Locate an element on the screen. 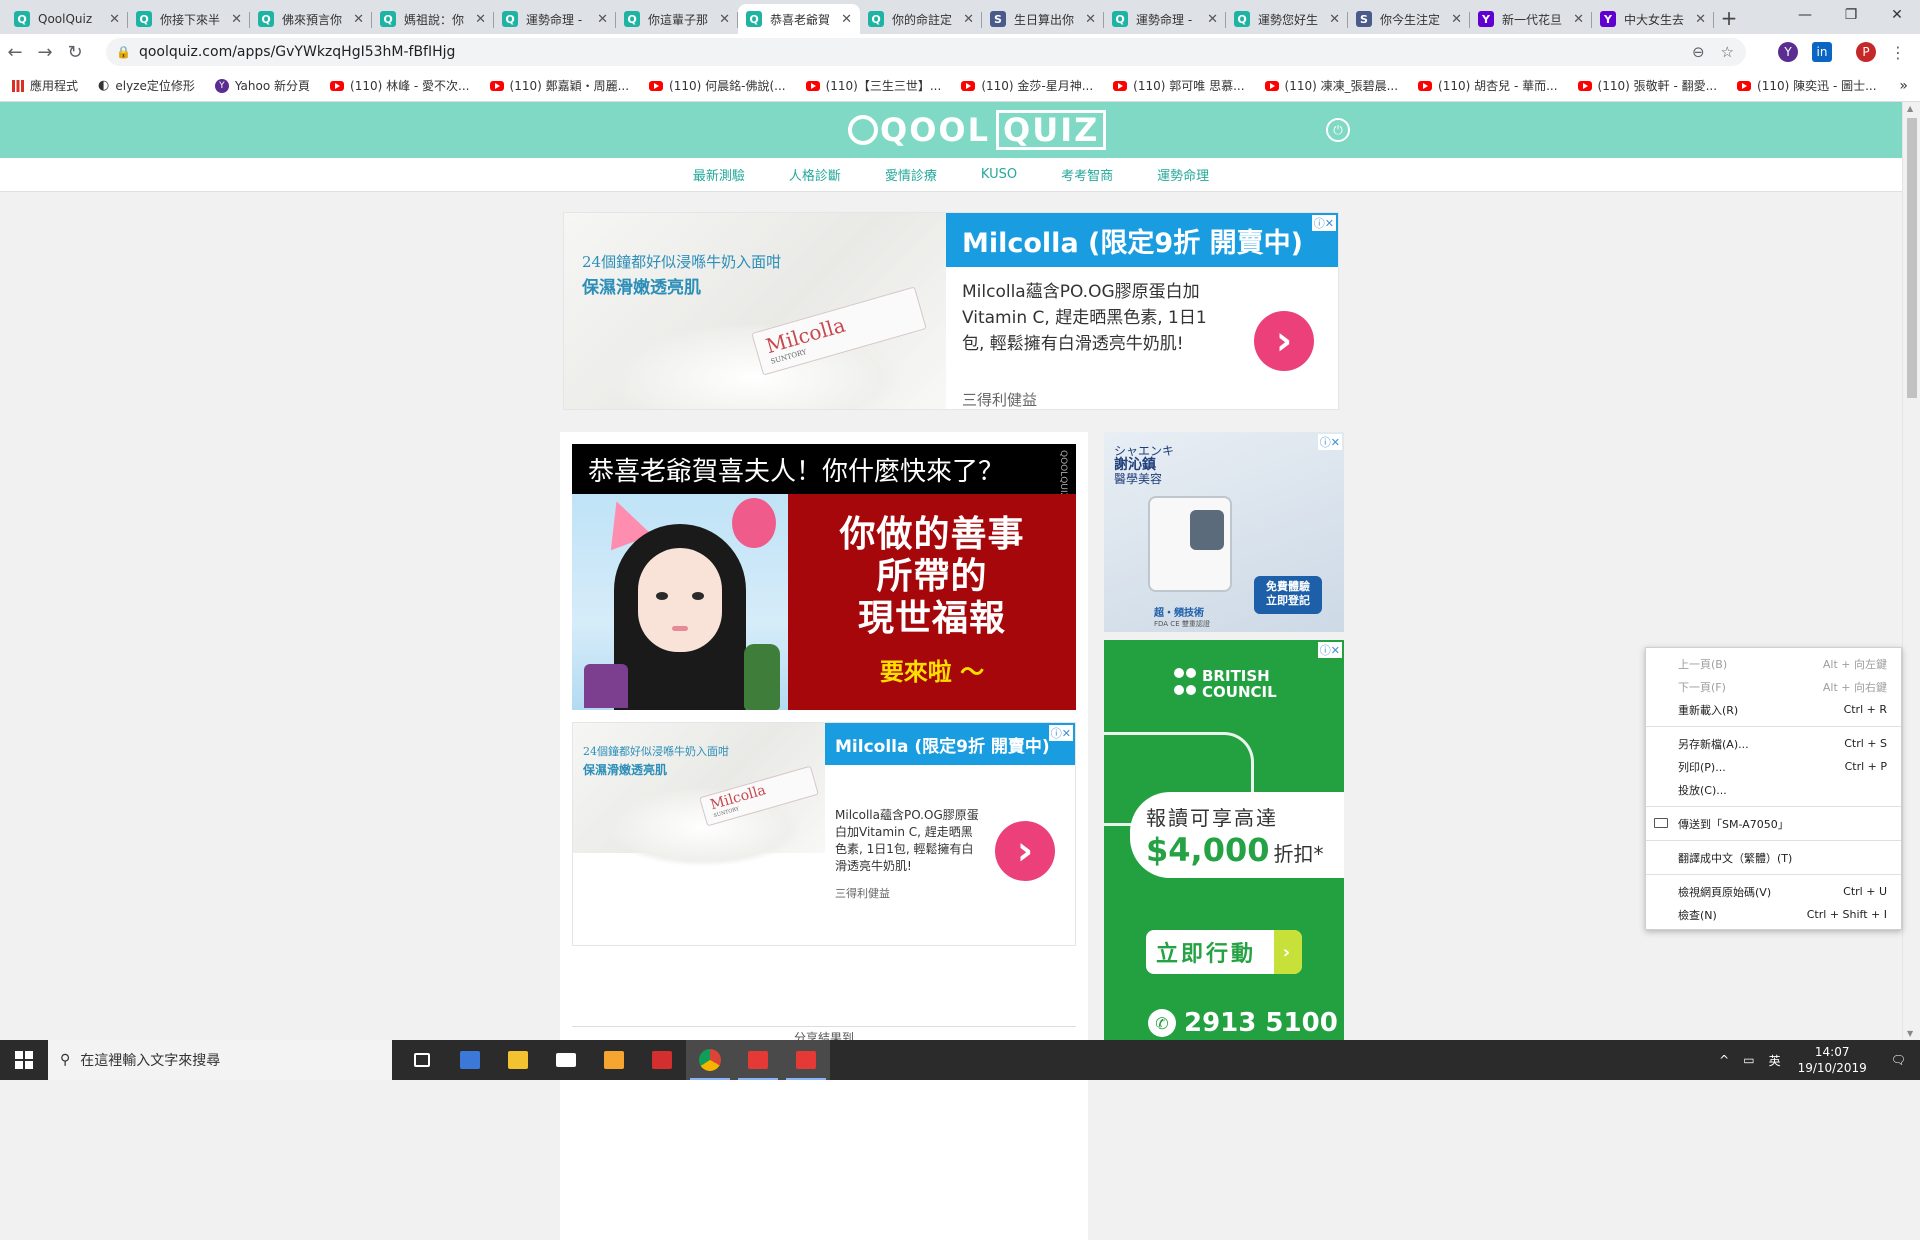  browser-tab: Q 佛來預言你 ✕ is located at coordinates (311, 19).